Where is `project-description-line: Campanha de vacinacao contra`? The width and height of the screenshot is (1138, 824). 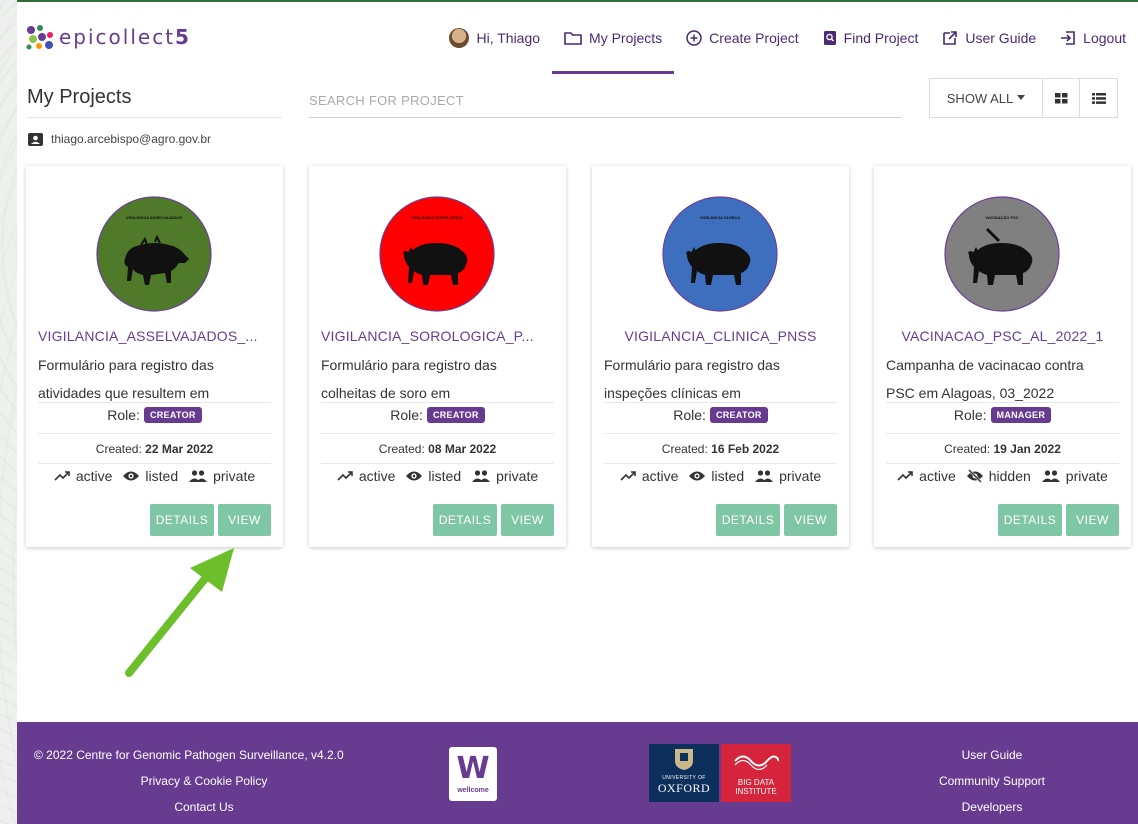 project-description-line: Campanha de vacinacao contra is located at coordinates (985, 365).